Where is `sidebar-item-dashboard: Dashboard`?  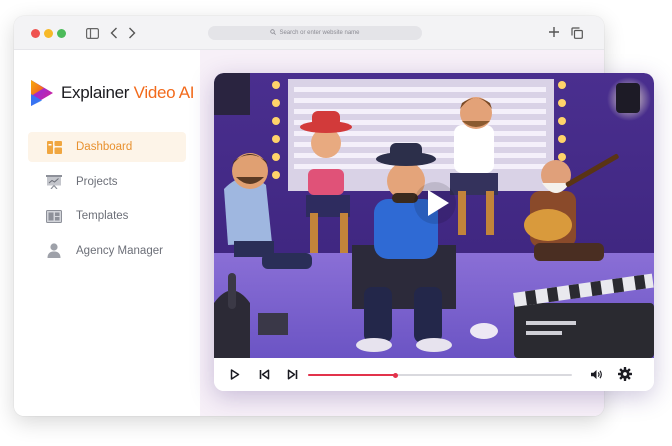 sidebar-item-dashboard: Dashboard is located at coordinates (107, 147).